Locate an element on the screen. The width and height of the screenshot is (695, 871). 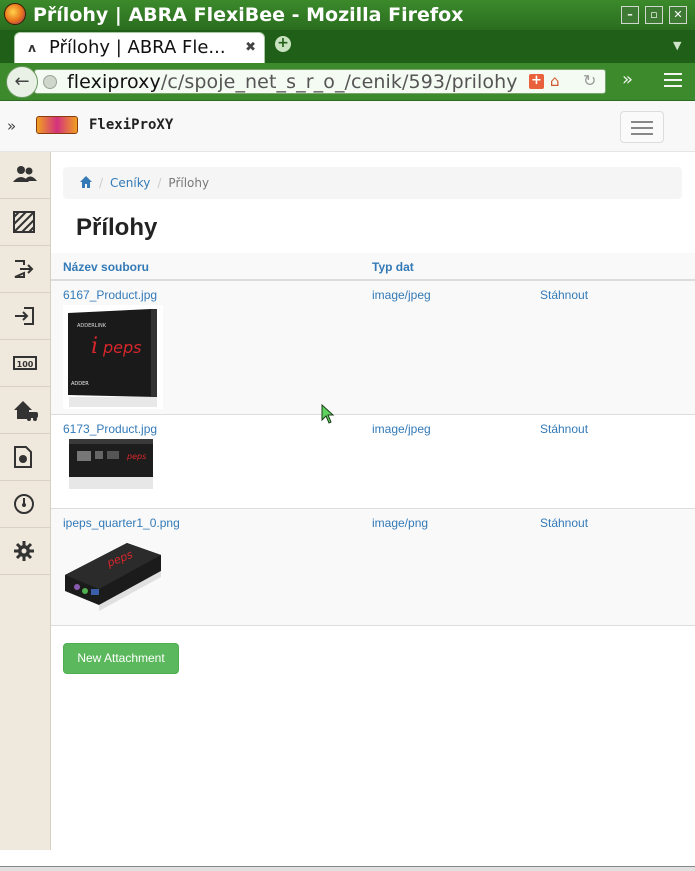
maximize-icon: ▫ is located at coordinates (654, 15).